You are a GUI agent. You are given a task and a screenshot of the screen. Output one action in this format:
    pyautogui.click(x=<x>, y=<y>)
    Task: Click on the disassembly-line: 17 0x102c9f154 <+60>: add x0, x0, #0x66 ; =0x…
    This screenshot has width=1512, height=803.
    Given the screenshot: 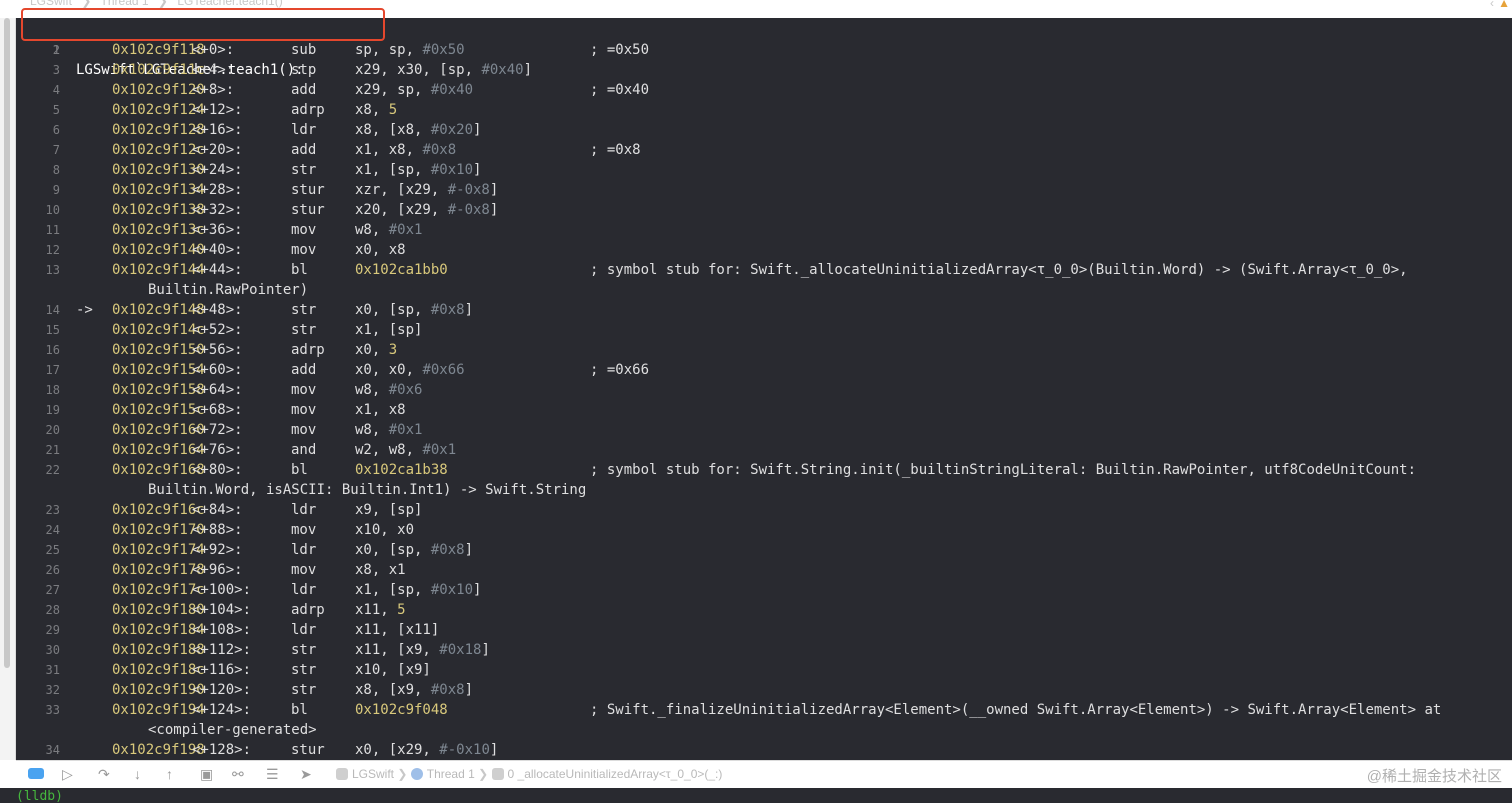 What is the action you would take?
    pyautogui.click(x=764, y=370)
    